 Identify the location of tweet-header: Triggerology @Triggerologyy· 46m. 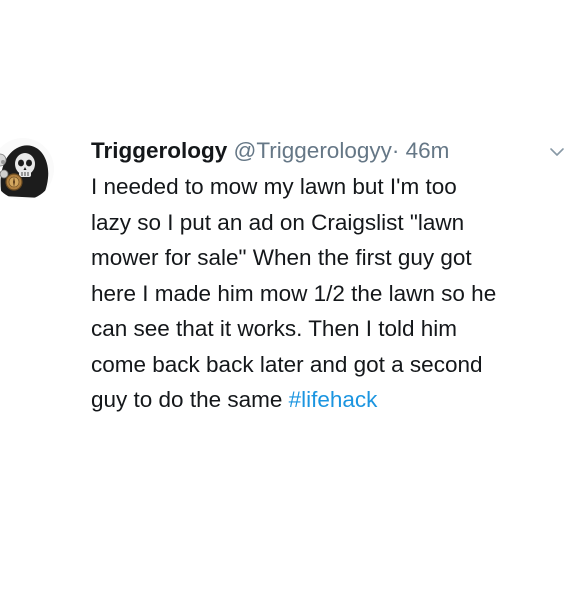
(270, 151).